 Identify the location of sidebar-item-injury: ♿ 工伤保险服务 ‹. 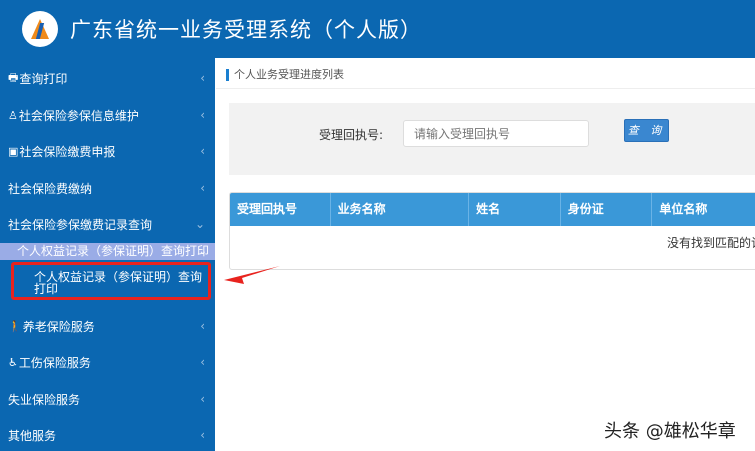
(107, 362).